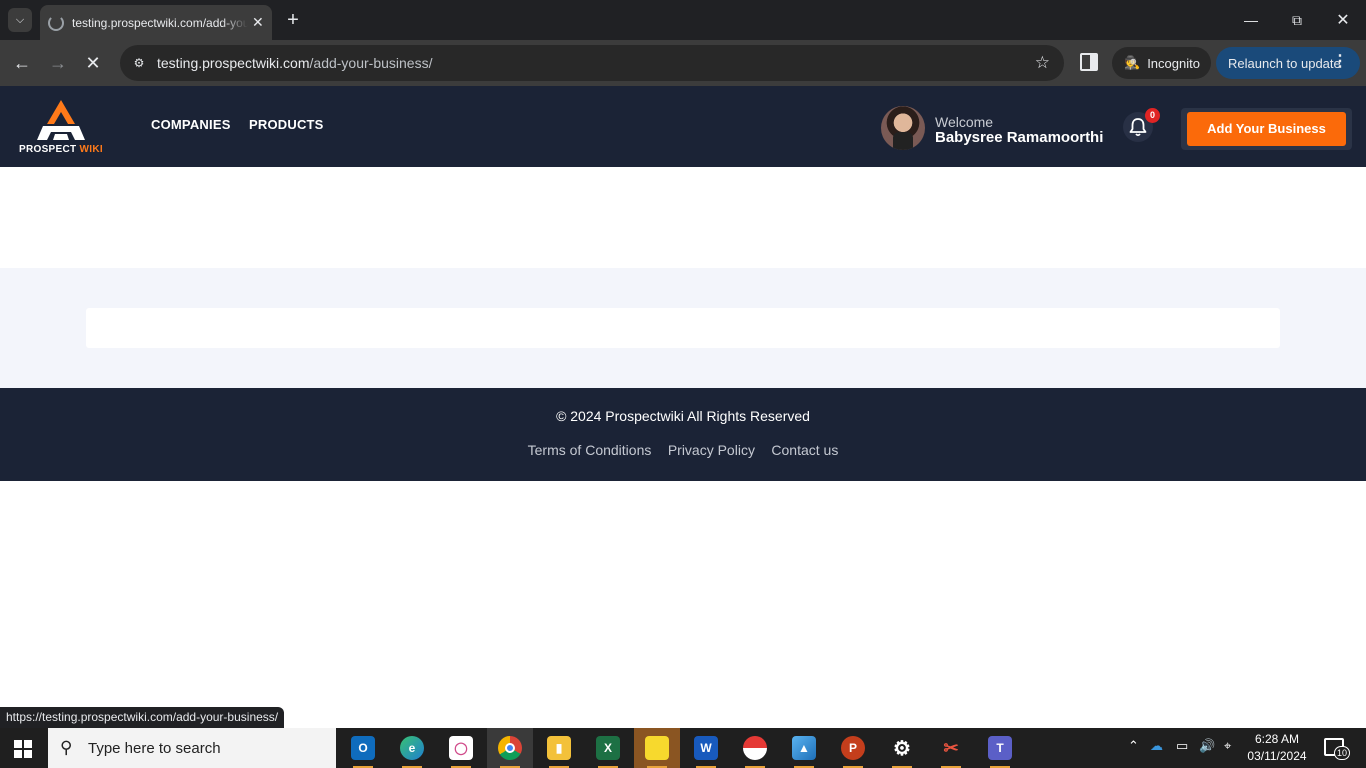 The image size is (1366, 768). What do you see at coordinates (61, 149) in the screenshot?
I see `logo-wordmark: PROSPECT WIKI` at bounding box center [61, 149].